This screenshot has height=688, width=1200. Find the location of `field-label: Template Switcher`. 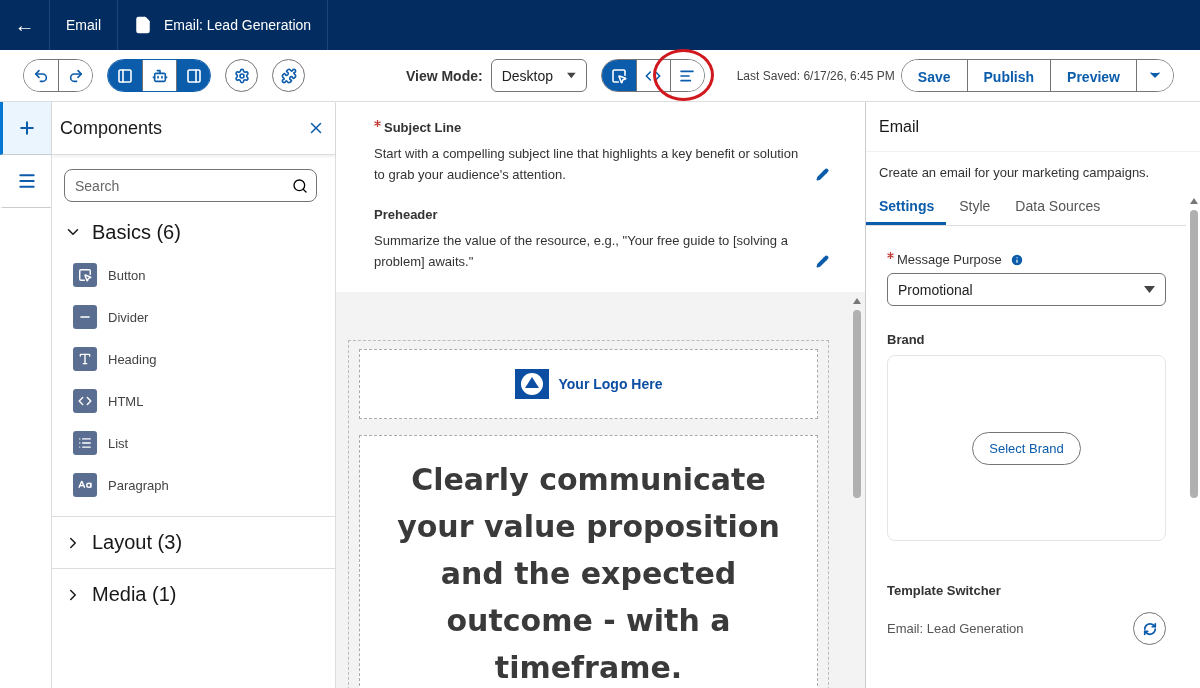

field-label: Template Switcher is located at coordinates (944, 590).